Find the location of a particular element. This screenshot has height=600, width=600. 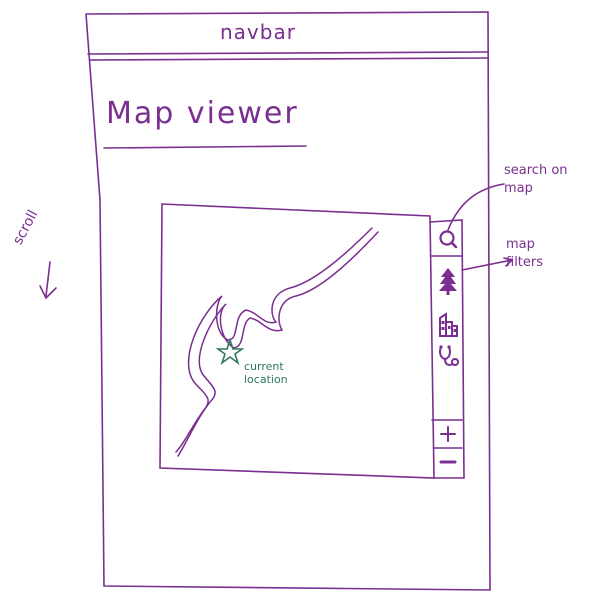

building-filter-button is located at coordinates (448, 325).